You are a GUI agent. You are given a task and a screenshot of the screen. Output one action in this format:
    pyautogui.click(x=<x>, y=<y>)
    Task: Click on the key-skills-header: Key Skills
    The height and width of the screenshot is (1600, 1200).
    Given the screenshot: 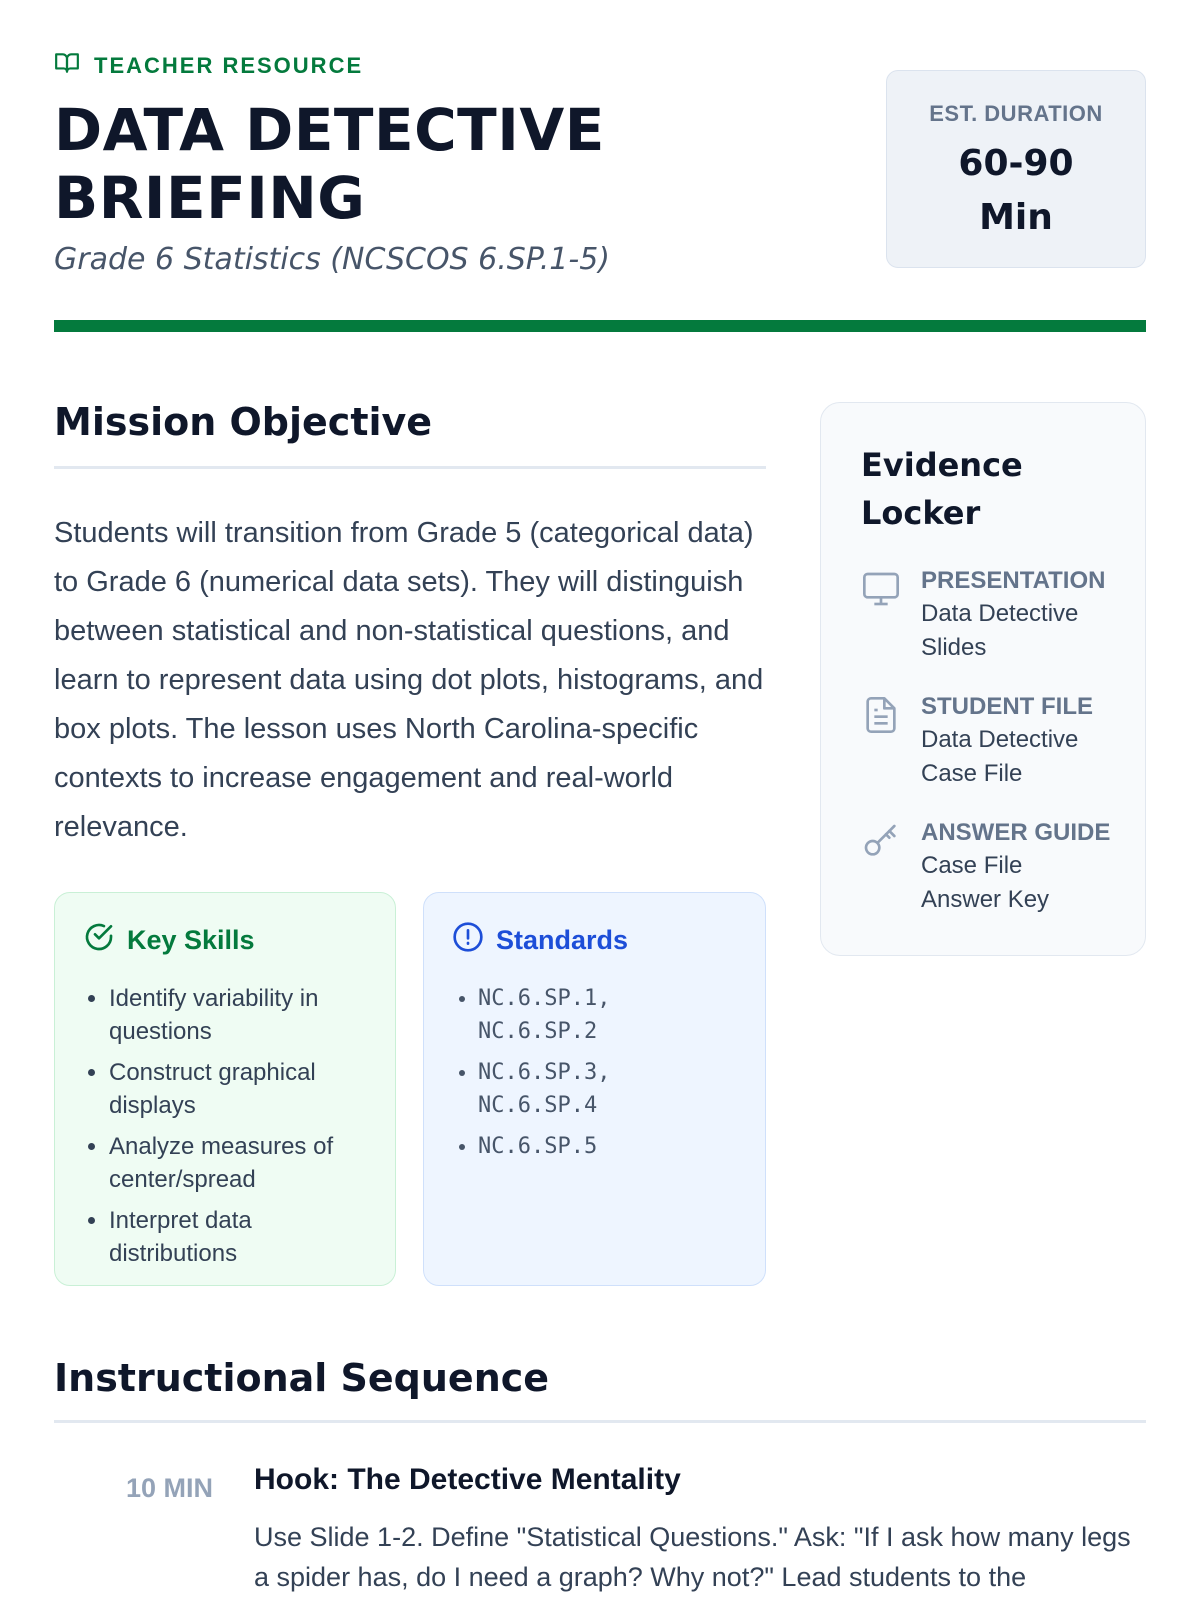 What is the action you would take?
    pyautogui.click(x=226, y=940)
    